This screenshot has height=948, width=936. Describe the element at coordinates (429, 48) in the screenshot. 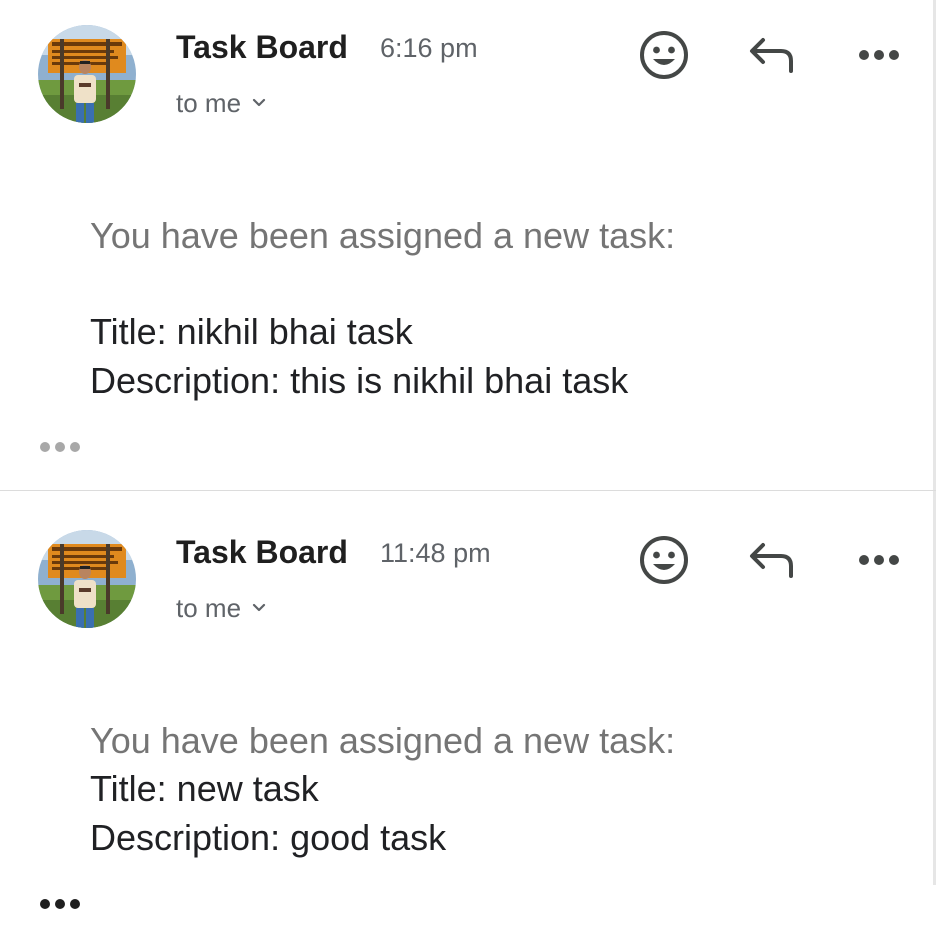

I see `message-time: 6:16 pm` at that location.